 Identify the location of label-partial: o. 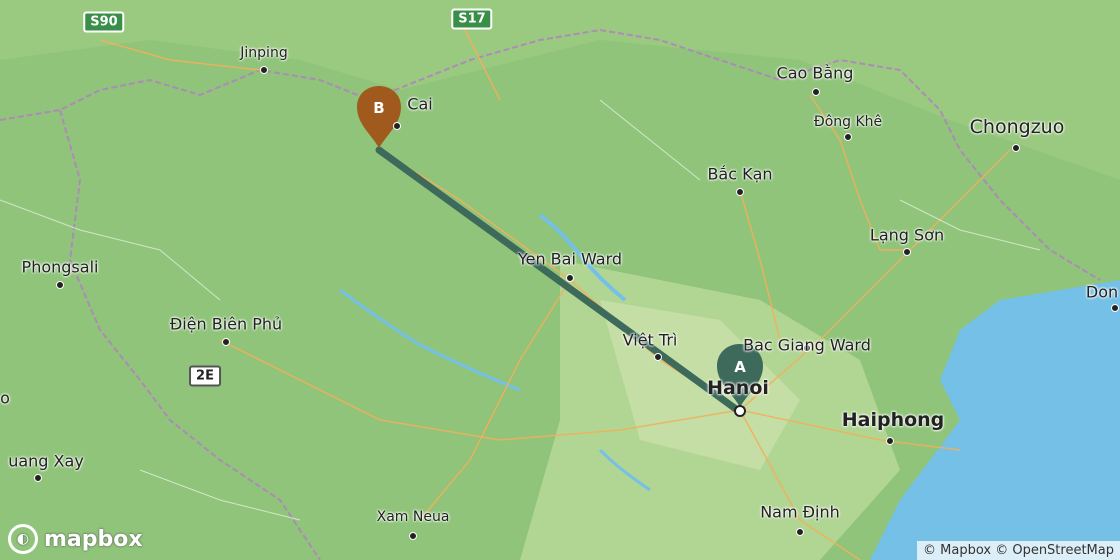
(5, 398).